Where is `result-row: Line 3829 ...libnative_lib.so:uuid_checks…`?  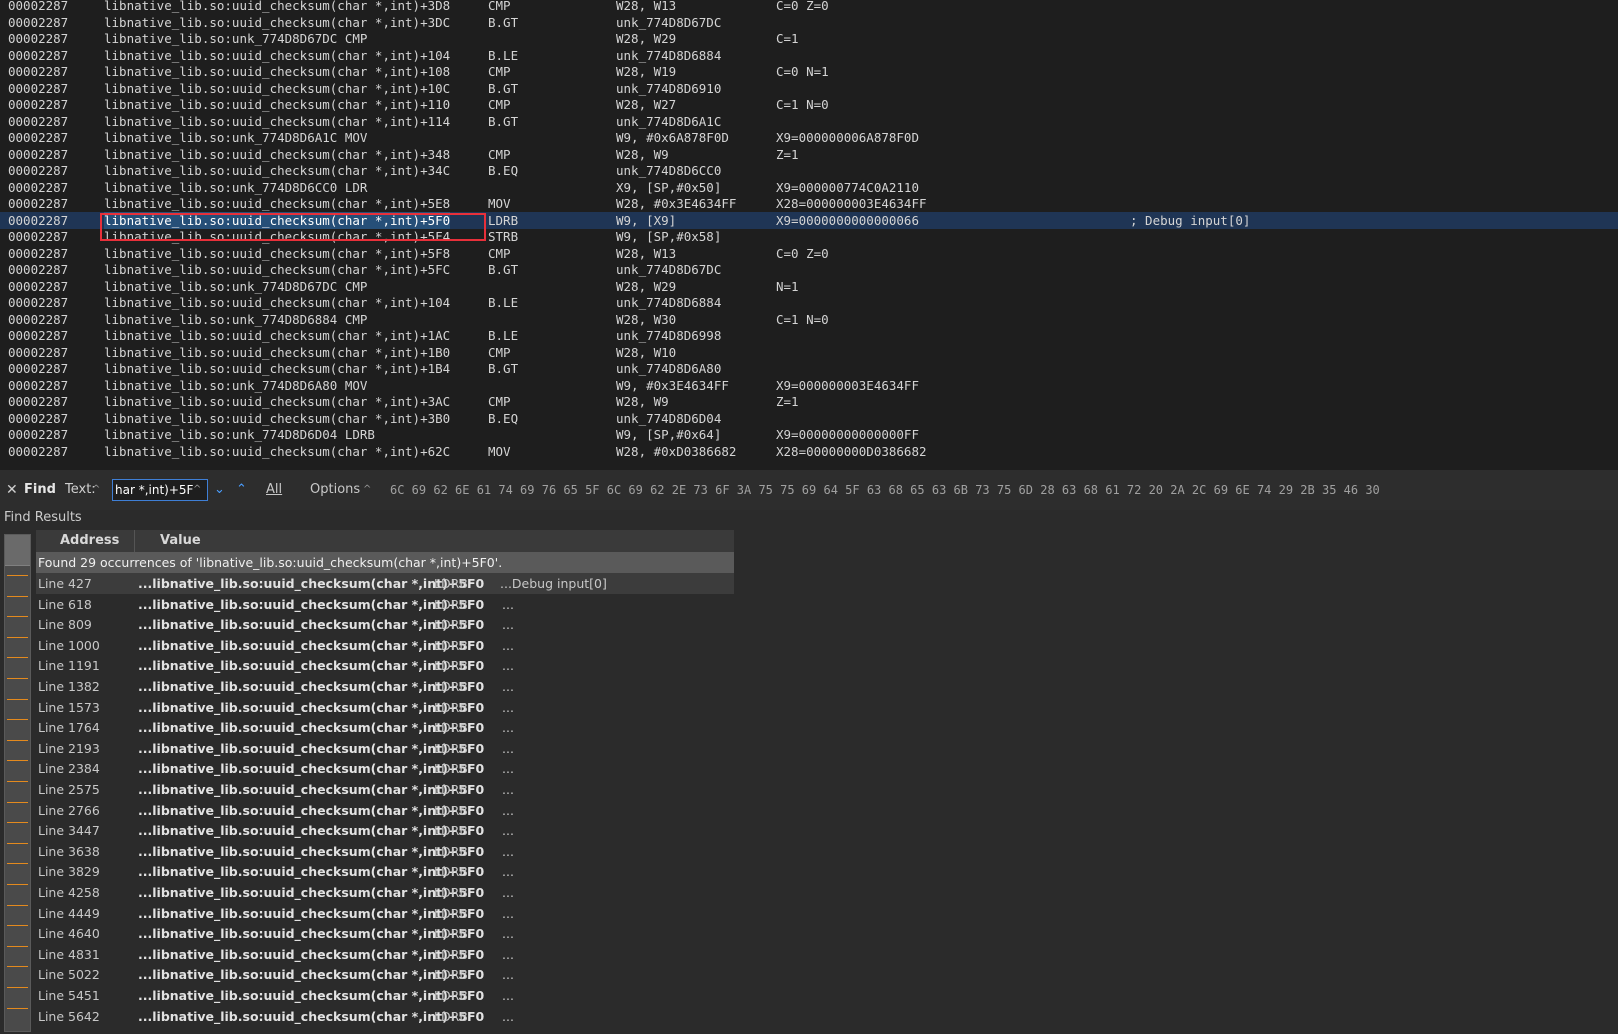 result-row: Line 3829 ...libnative_lib.so:uuid_checks… is located at coordinates (385, 871).